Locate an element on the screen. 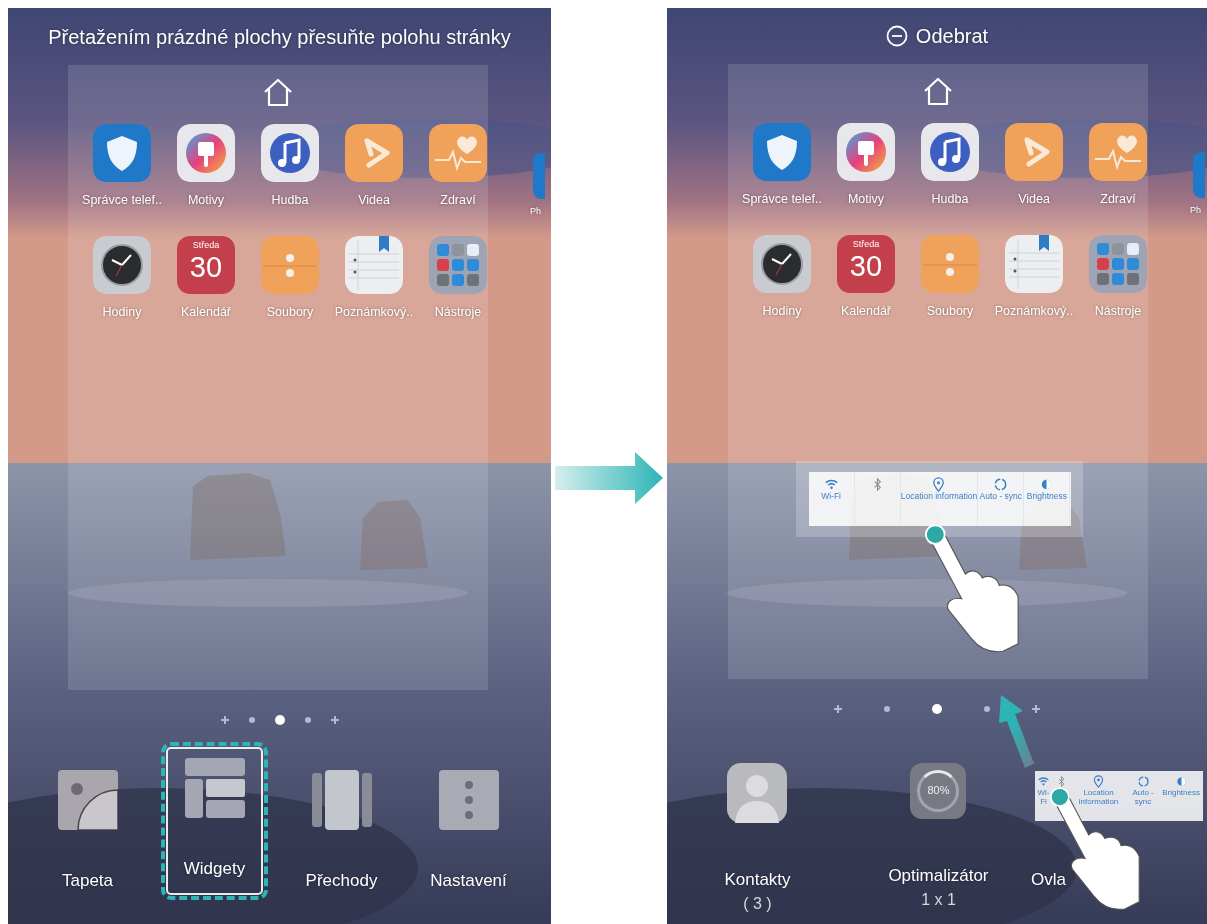  wifi-icon is located at coordinates (1044, 781).